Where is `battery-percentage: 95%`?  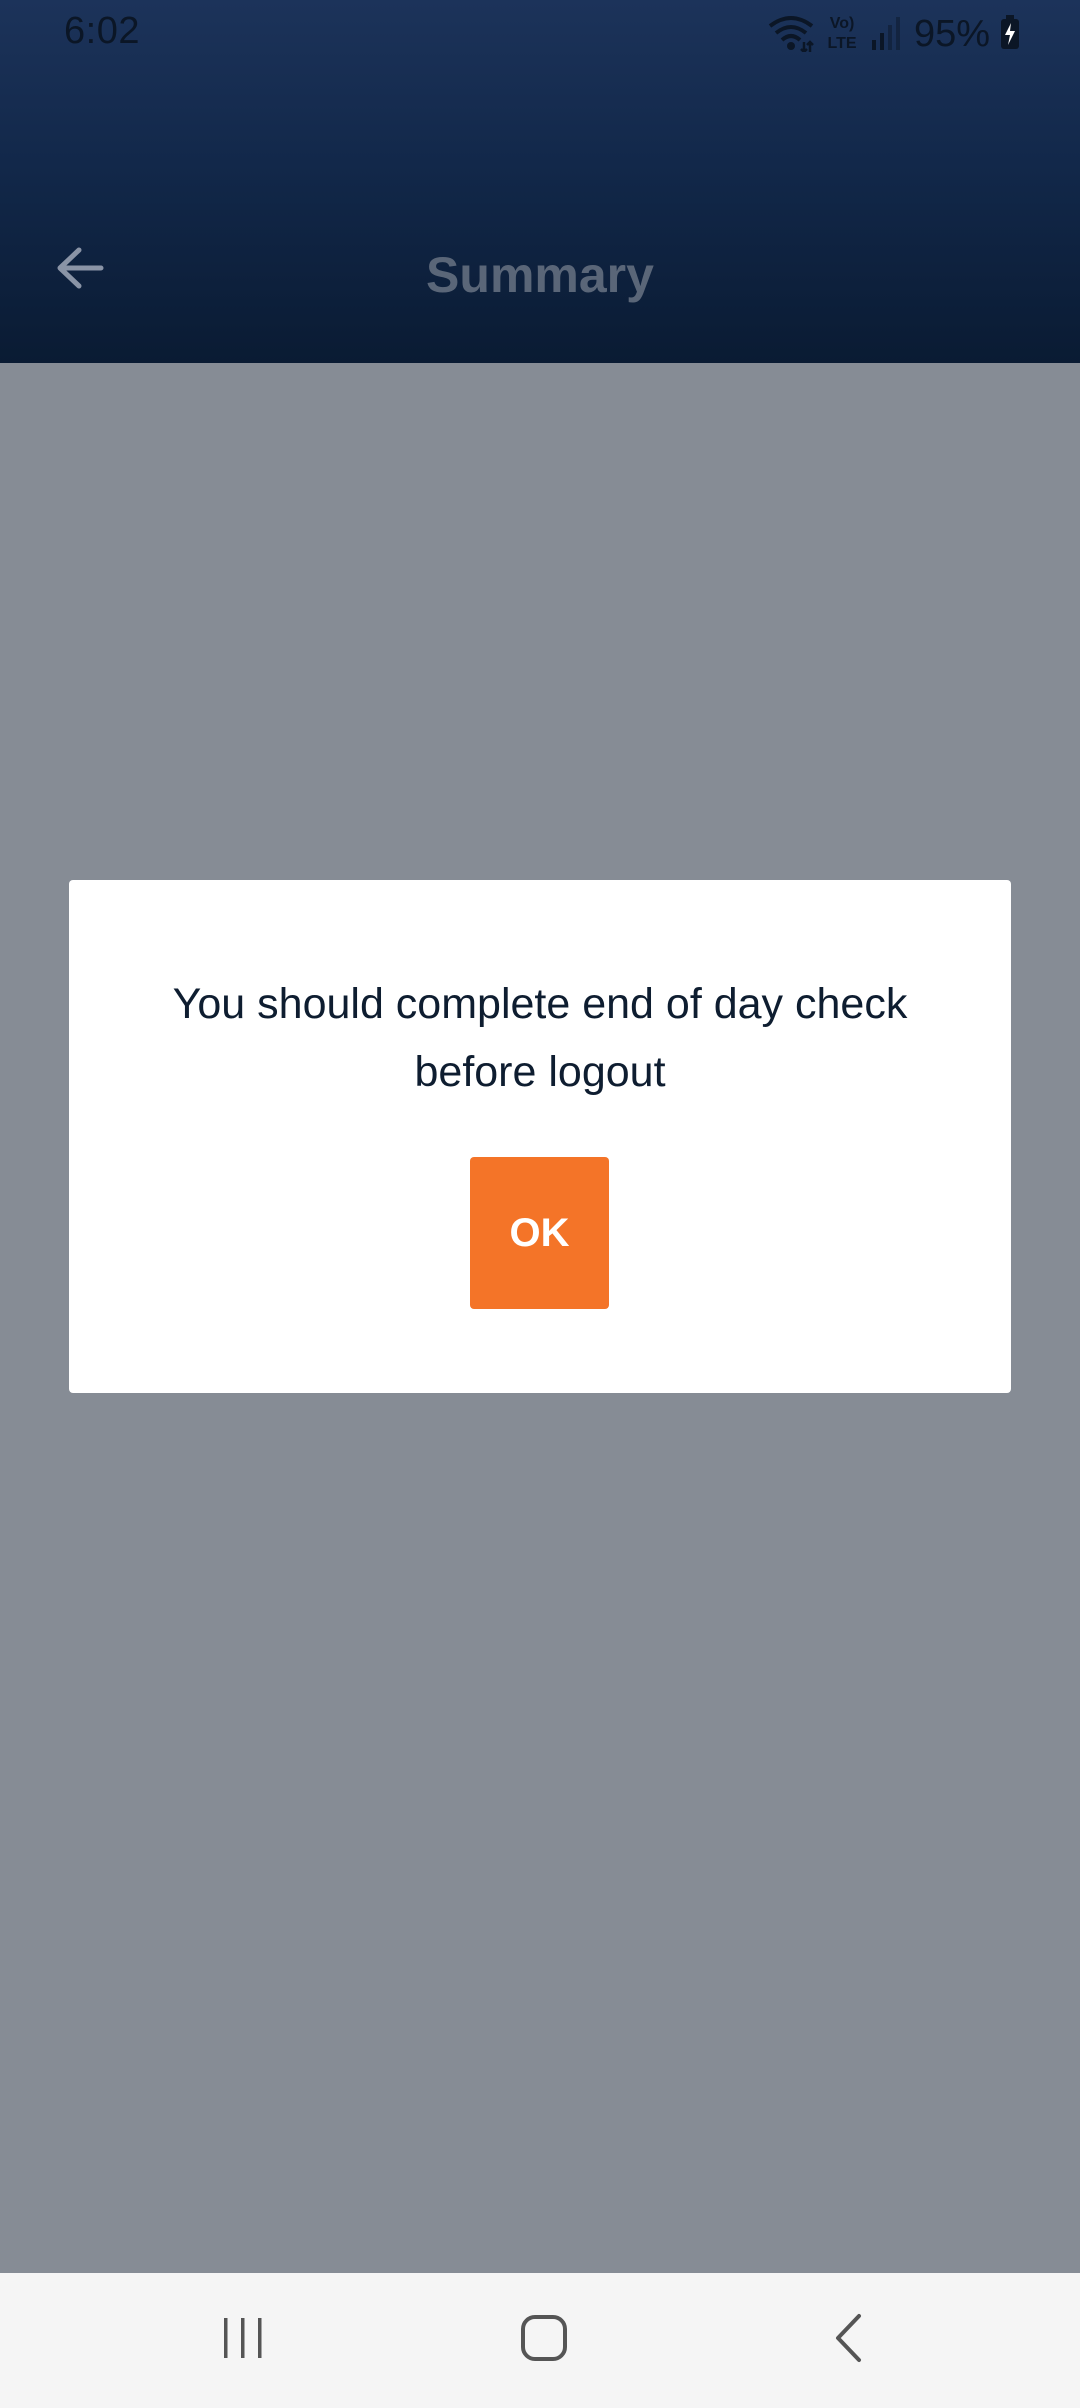
battery-percentage: 95% is located at coordinates (951, 33).